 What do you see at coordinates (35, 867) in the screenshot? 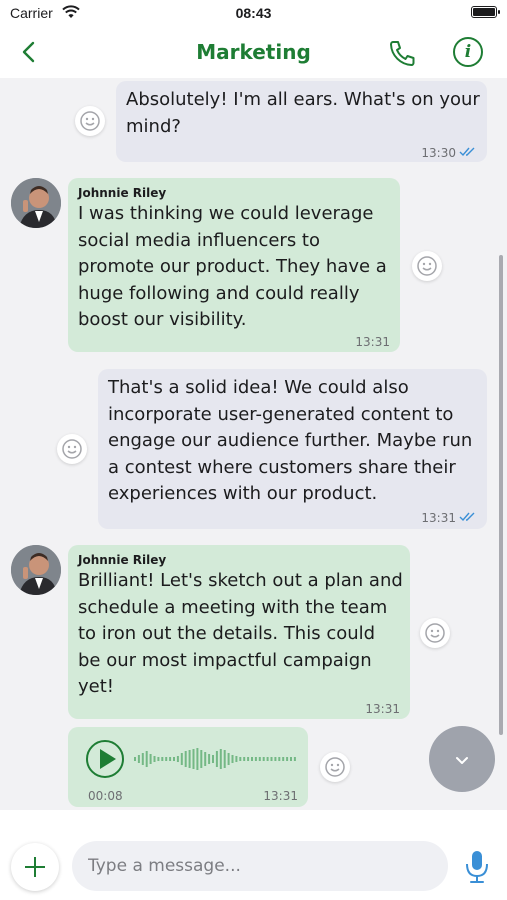
I see `add-attachment-button` at bounding box center [35, 867].